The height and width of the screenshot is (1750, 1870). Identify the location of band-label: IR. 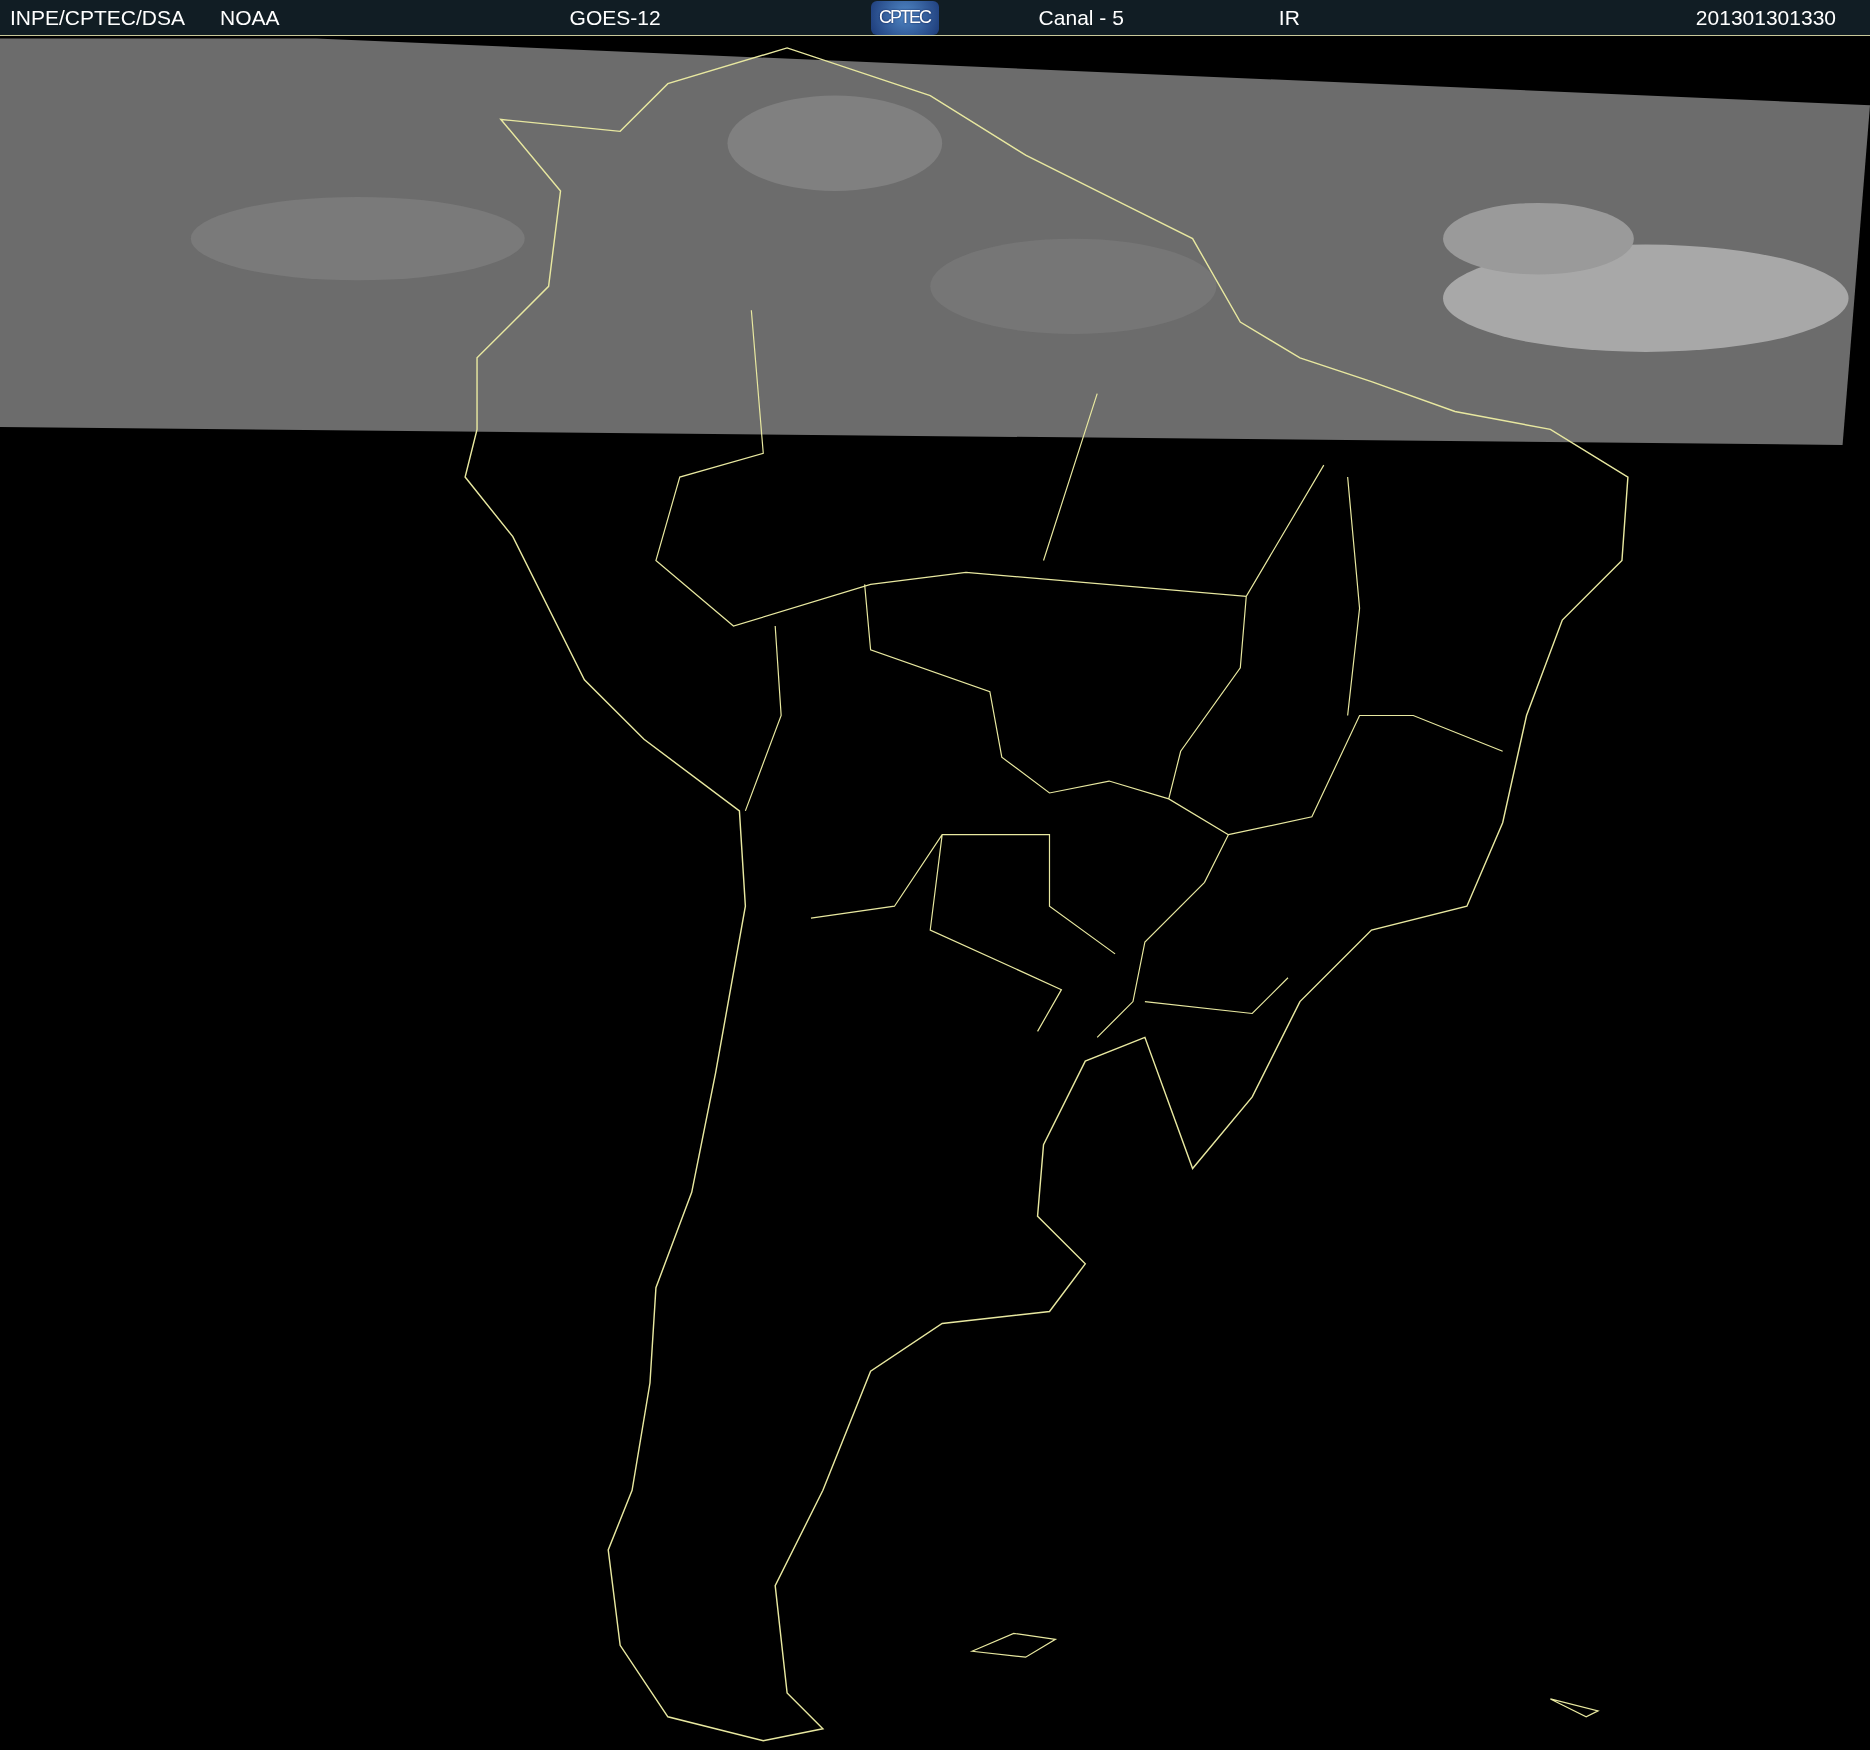
(1289, 17).